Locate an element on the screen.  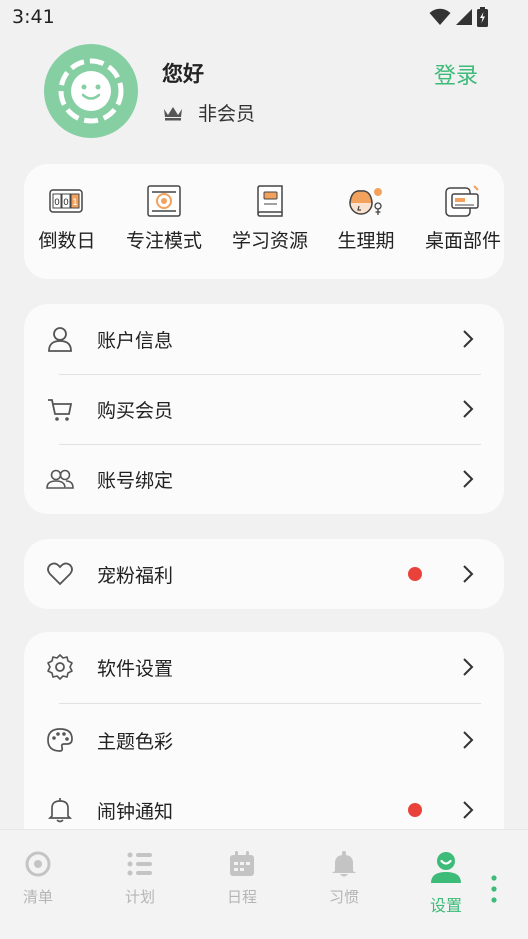
row-label: 闹钟通知 is located at coordinates (135, 811).